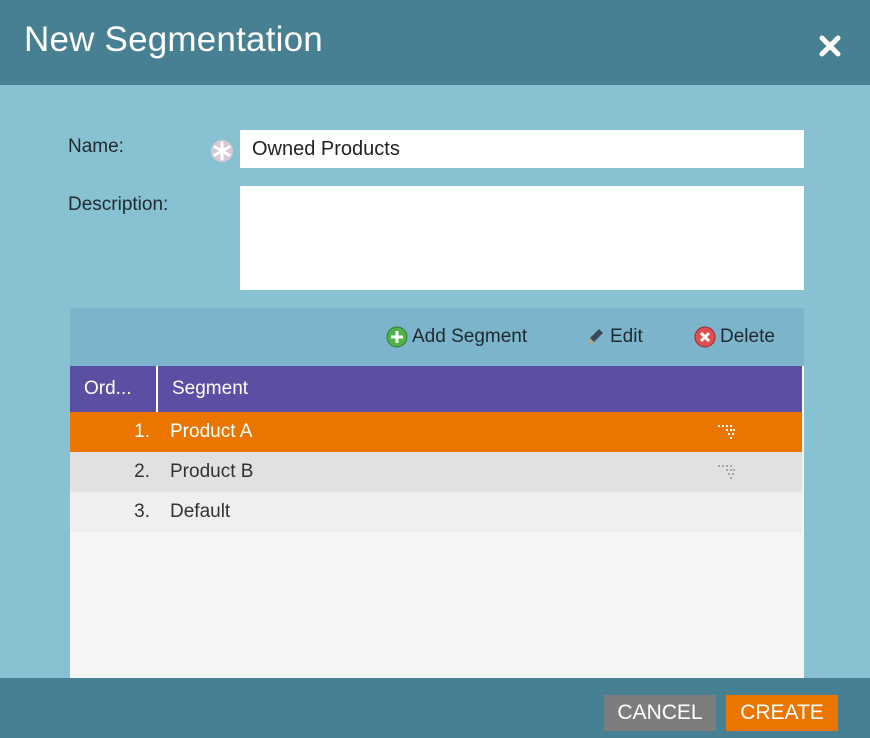  I want to click on segments-toolbar: Add Segment Edit Delete, so click(437, 337).